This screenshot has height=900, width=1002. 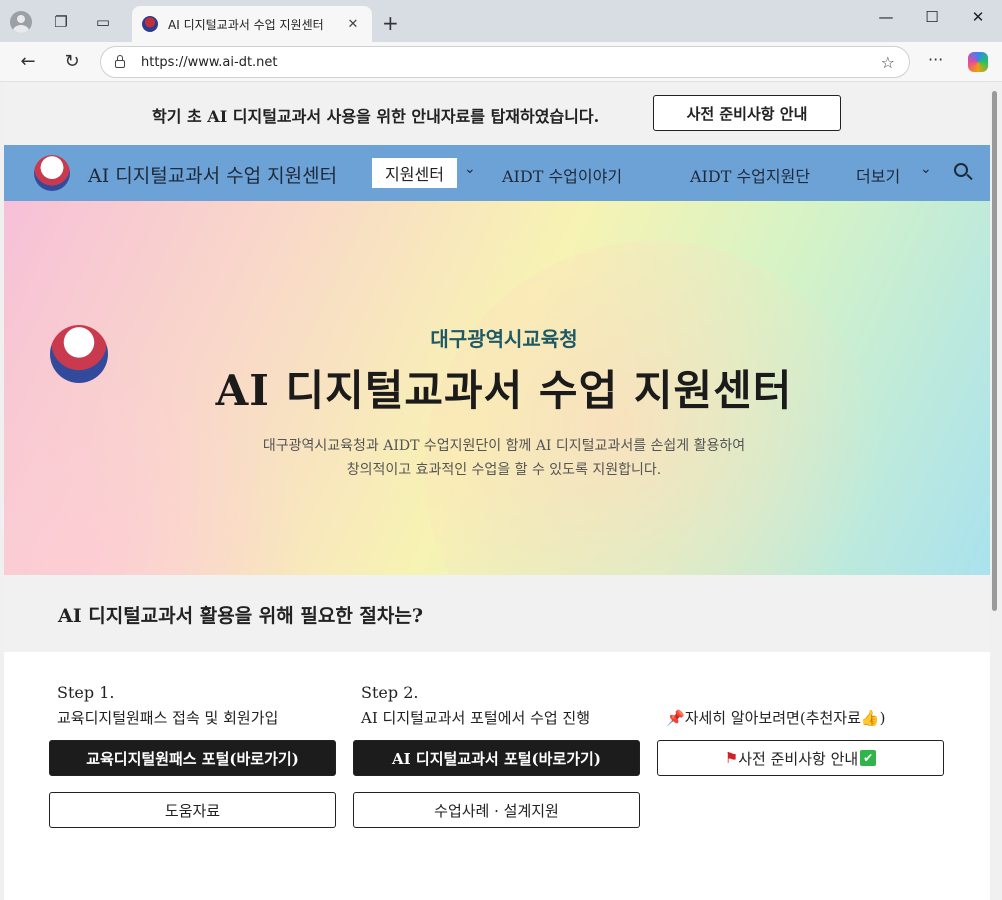 I want to click on nav-item-aidt-stories: AIDT 수업이야기, so click(x=562, y=175).